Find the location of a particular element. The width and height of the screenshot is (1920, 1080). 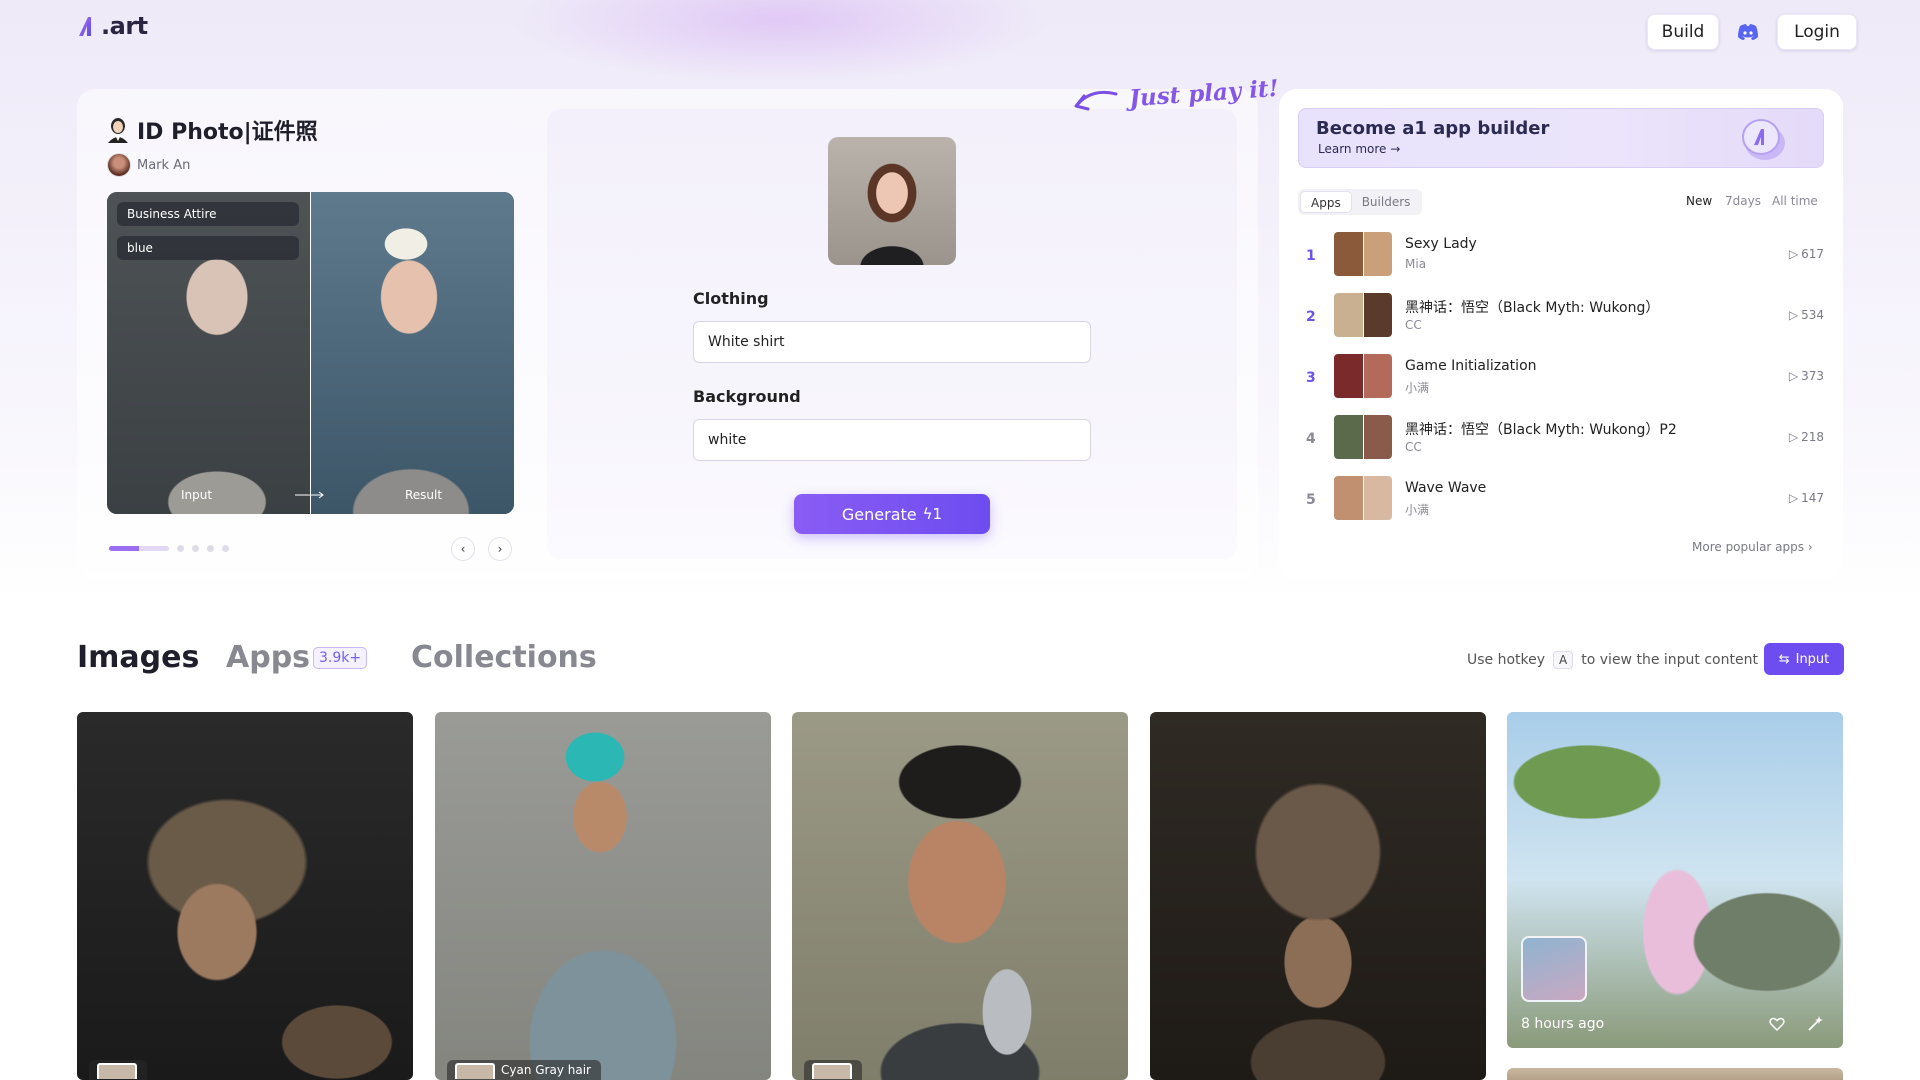

app-name: Sexy Lady is located at coordinates (1441, 244).